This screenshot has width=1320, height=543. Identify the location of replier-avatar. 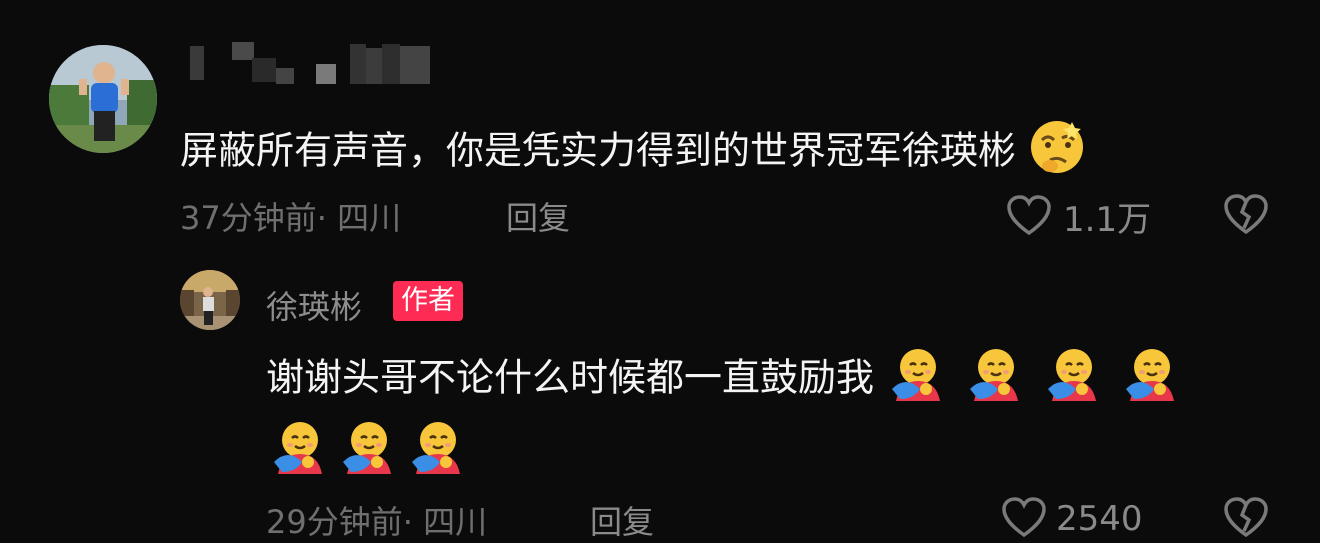
(210, 300).